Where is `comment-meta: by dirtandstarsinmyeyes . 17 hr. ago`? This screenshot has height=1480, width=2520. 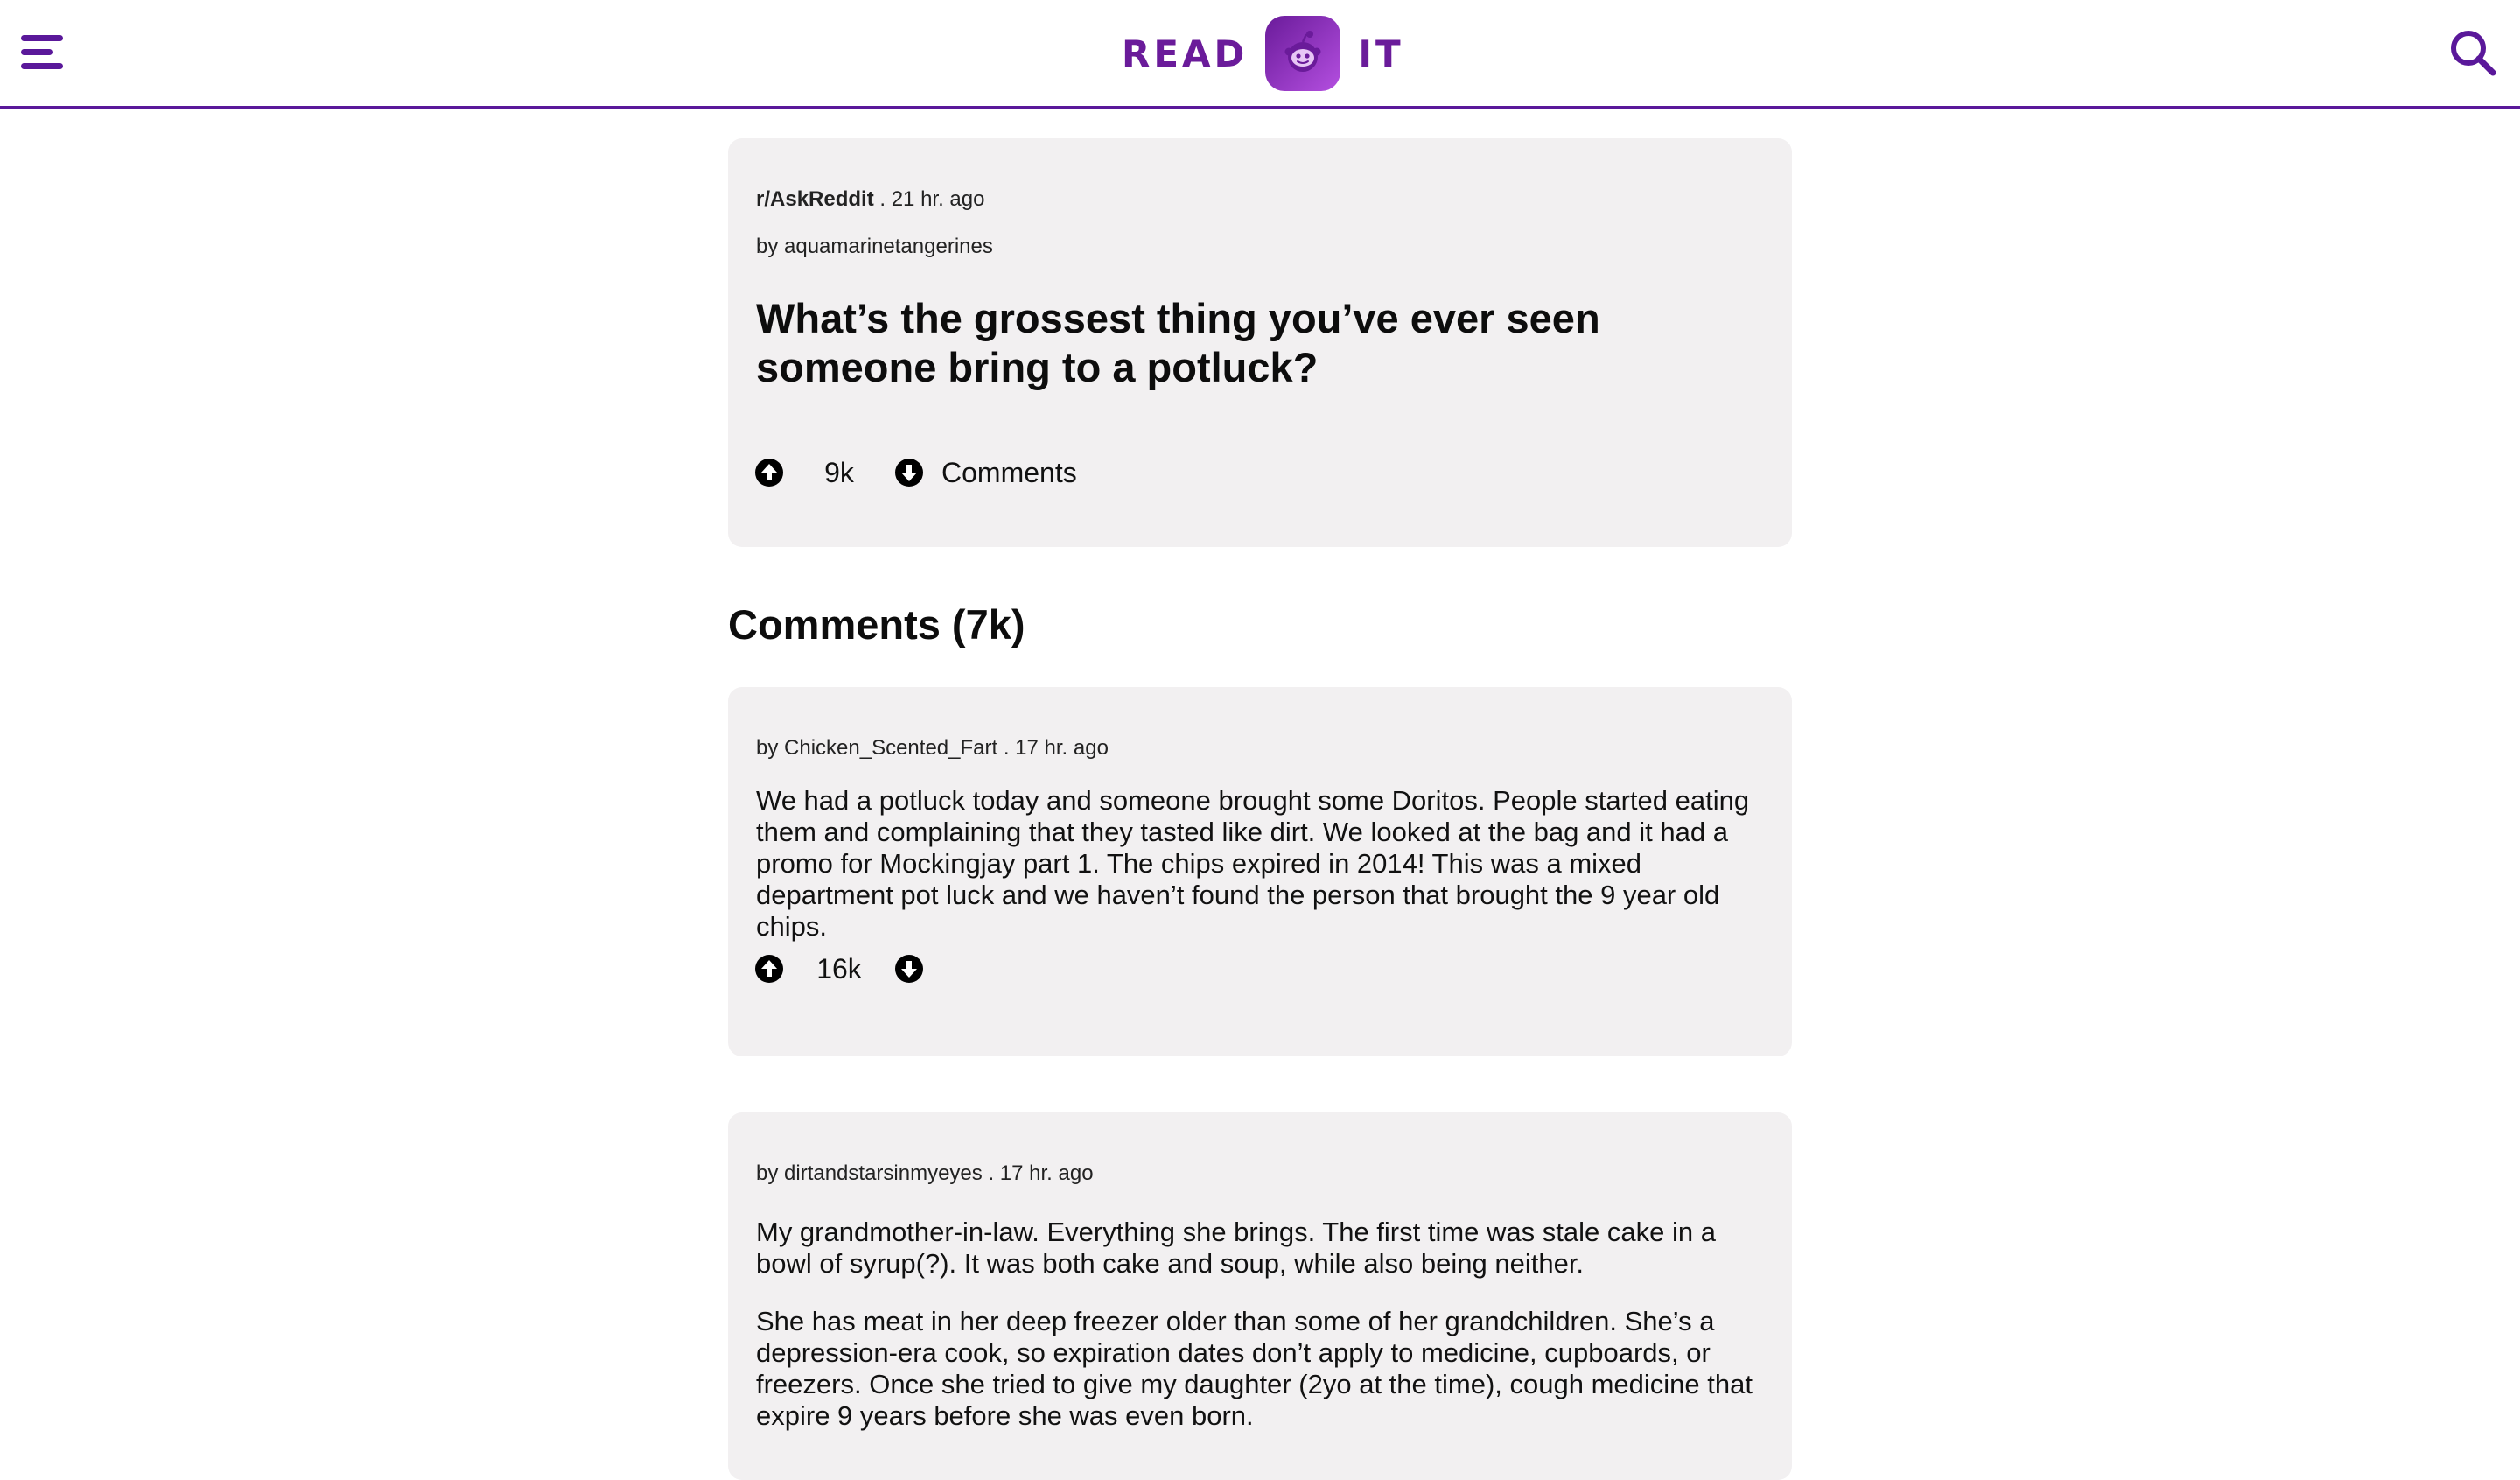 comment-meta: by dirtandstarsinmyeyes . 17 hr. ago is located at coordinates (925, 1173).